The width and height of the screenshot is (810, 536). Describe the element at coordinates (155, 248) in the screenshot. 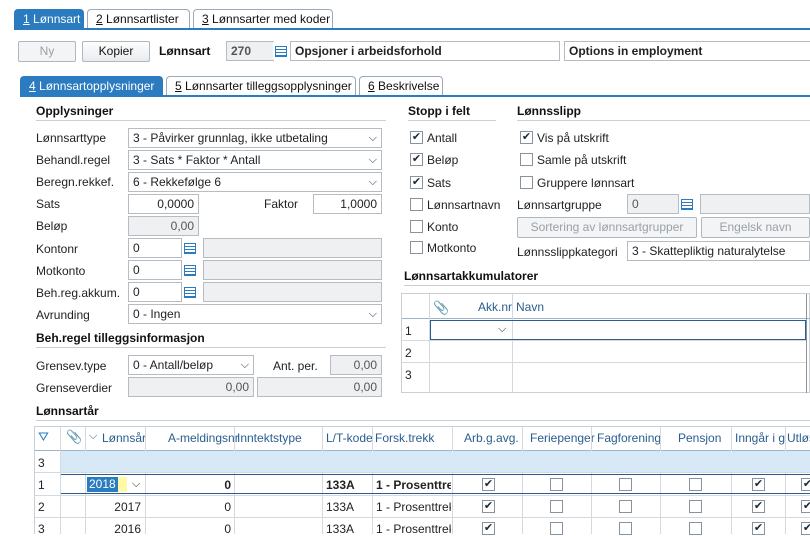

I see `kontonr-input: 0` at that location.